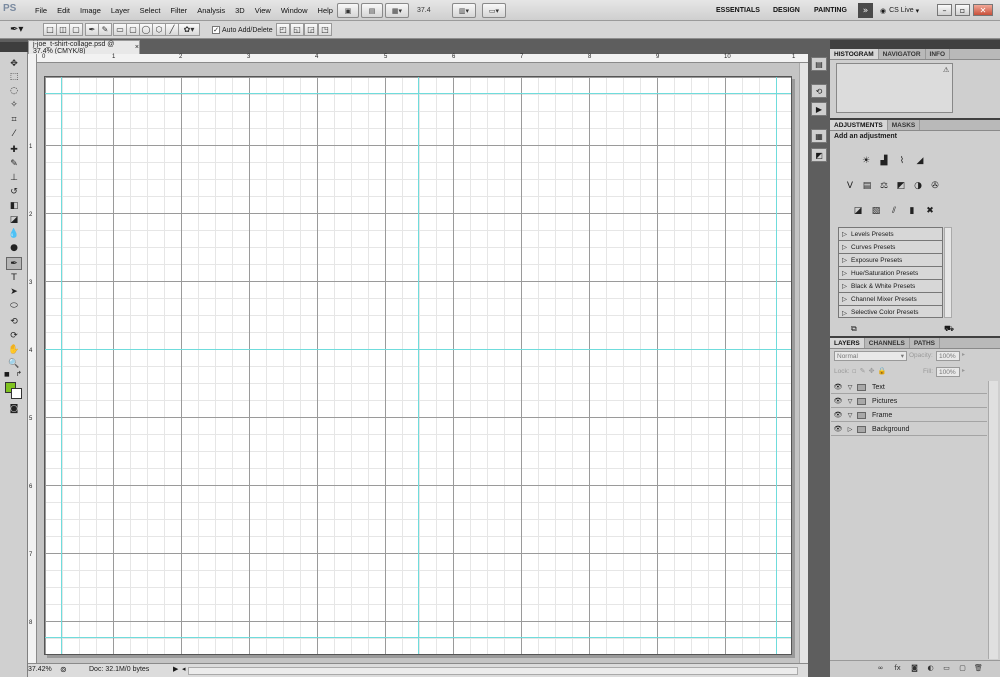  I want to click on tab-navigator: NAVIGATOR, so click(902, 54).